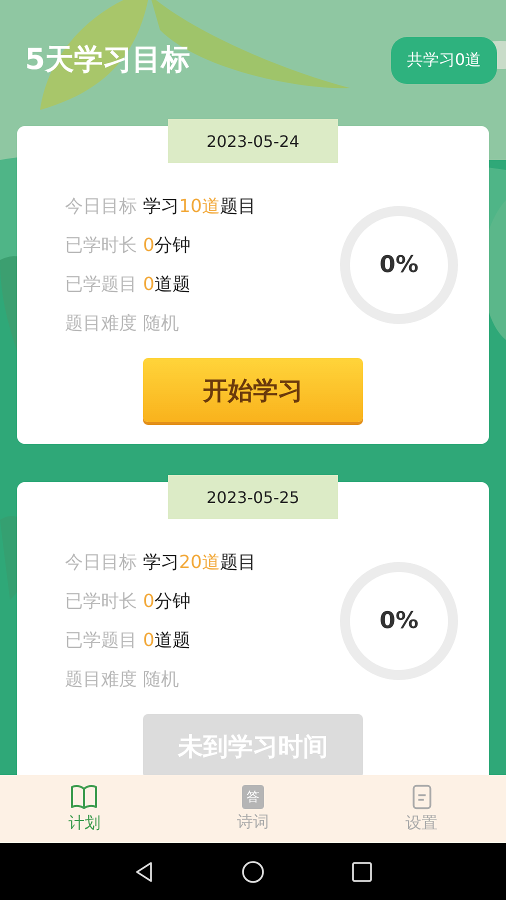 This screenshot has height=900, width=506. I want to click on row-value: 学习20道题目, so click(199, 563).